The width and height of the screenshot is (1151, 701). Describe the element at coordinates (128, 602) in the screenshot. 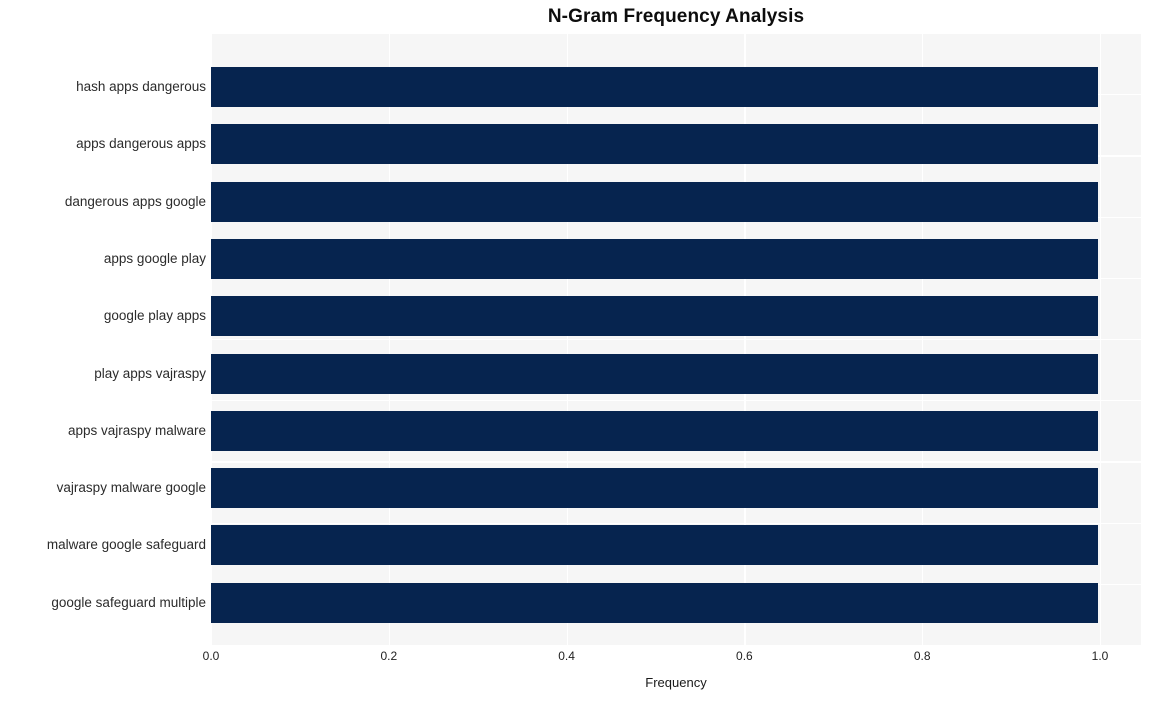

I see `y-tick-label: google safeguard multiple` at that location.